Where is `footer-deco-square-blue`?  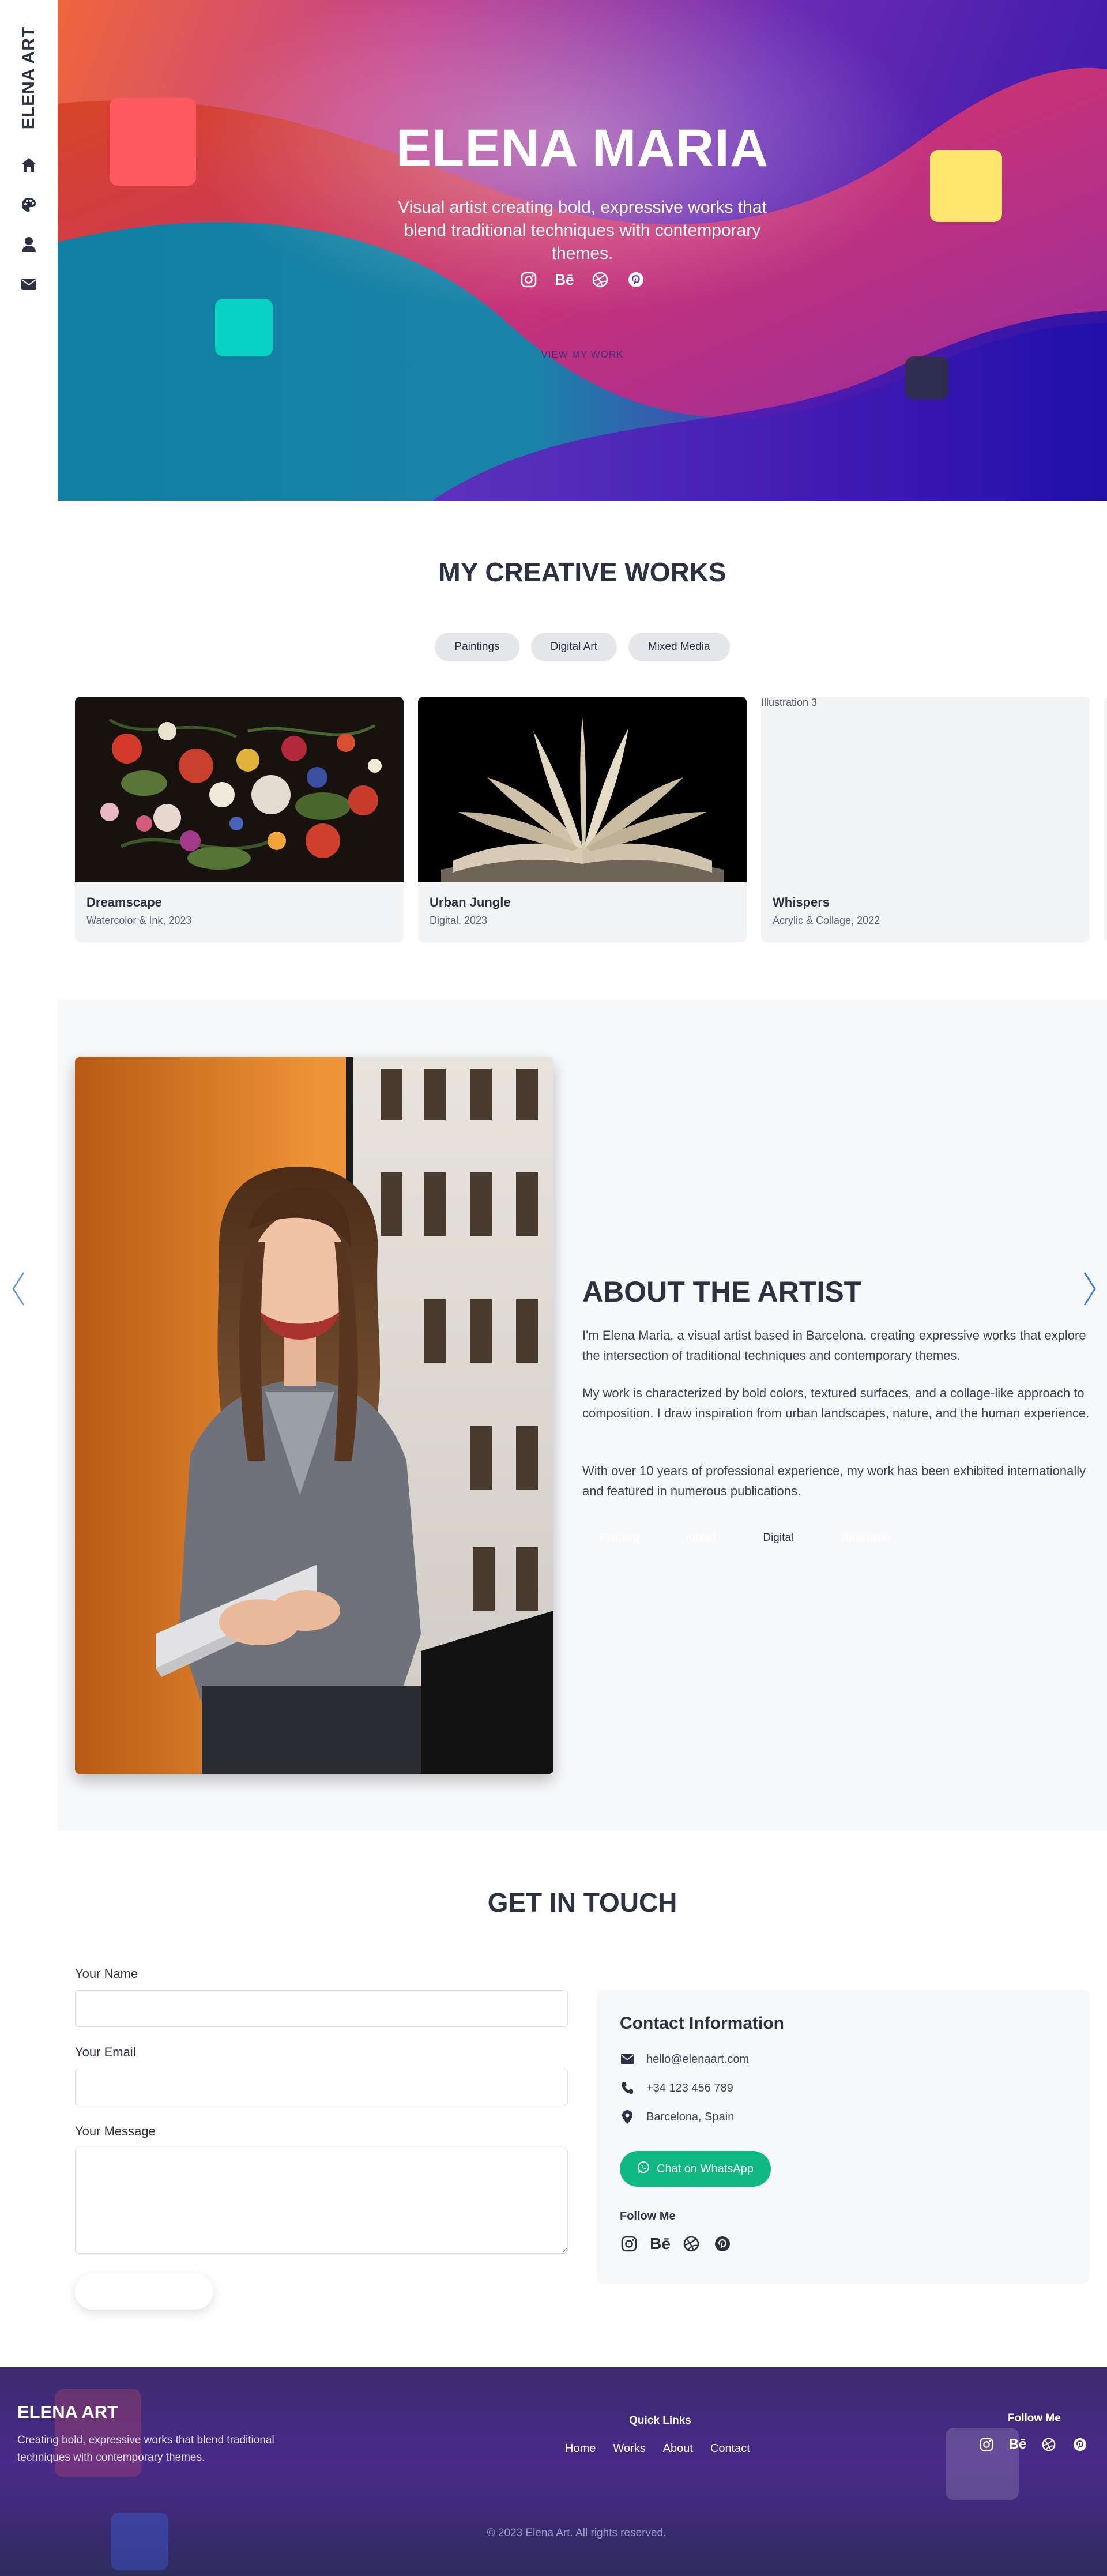
footer-deco-square-blue is located at coordinates (139, 2541).